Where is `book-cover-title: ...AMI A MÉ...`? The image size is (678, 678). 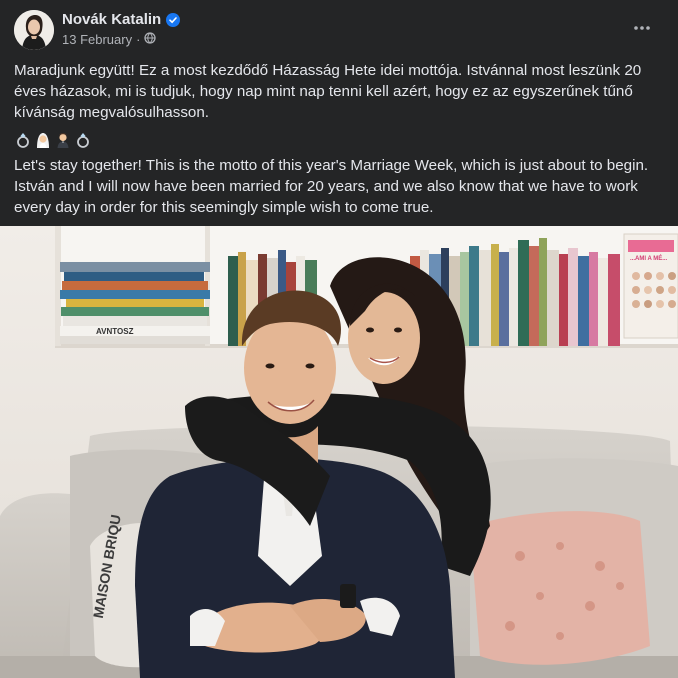
book-cover-title: ...AMI A MÉ... is located at coordinates (649, 258).